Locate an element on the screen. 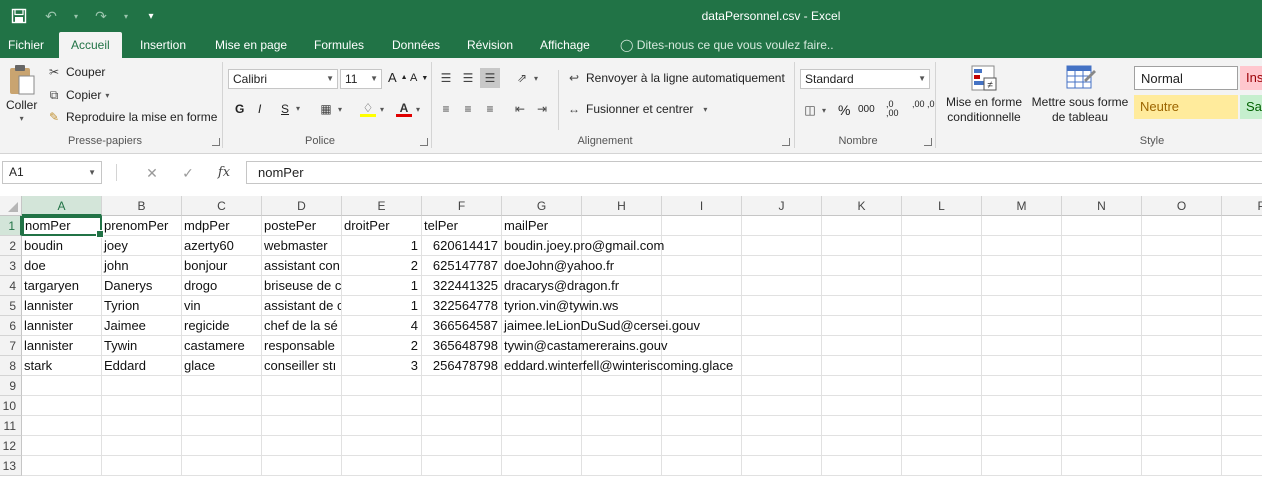 The image size is (1262, 491). cell-g12 is located at coordinates (542, 446).